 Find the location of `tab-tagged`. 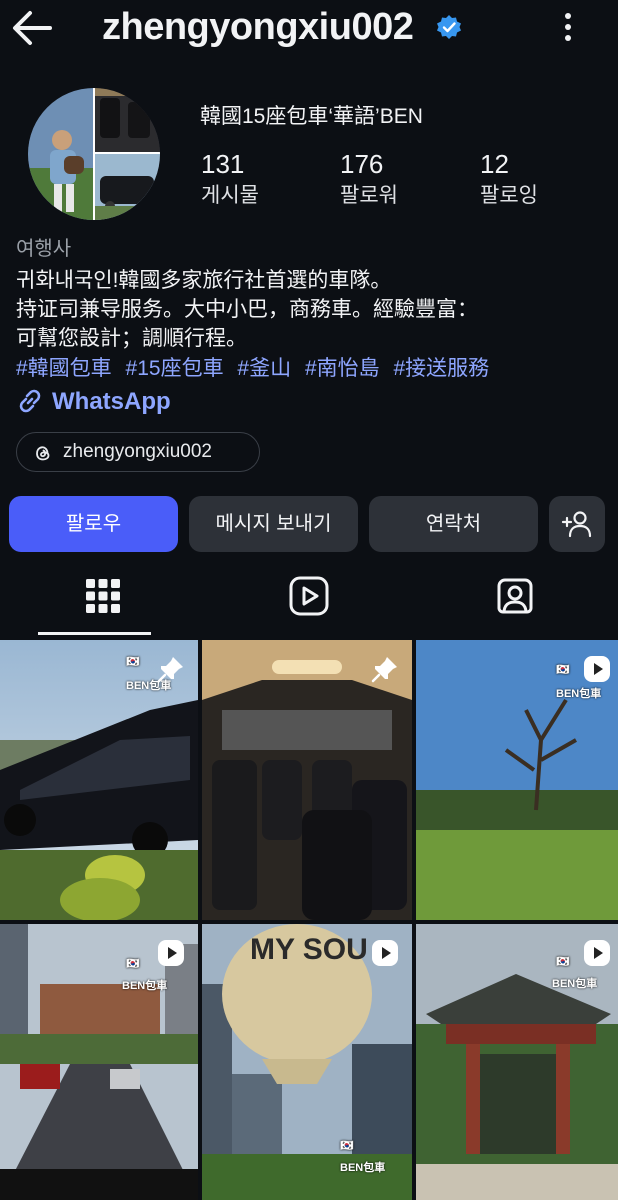

tab-tagged is located at coordinates (515, 601).